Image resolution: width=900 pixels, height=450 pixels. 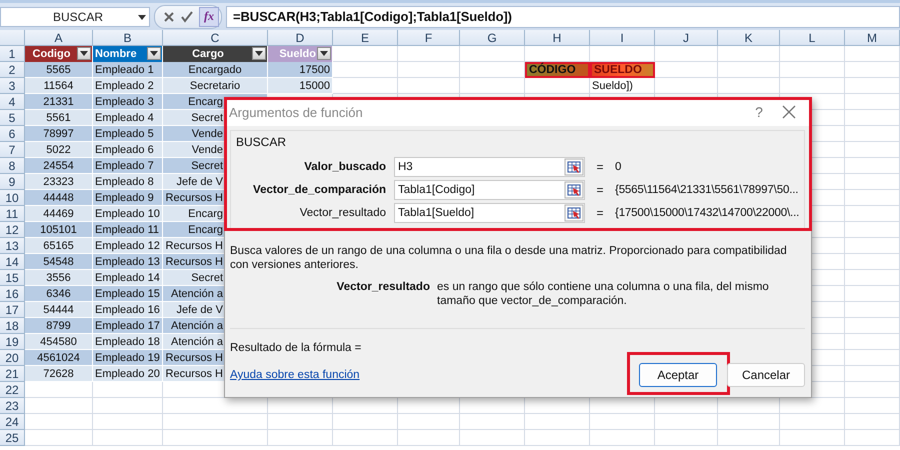 I want to click on table-cell: 8799, so click(x=59, y=326).